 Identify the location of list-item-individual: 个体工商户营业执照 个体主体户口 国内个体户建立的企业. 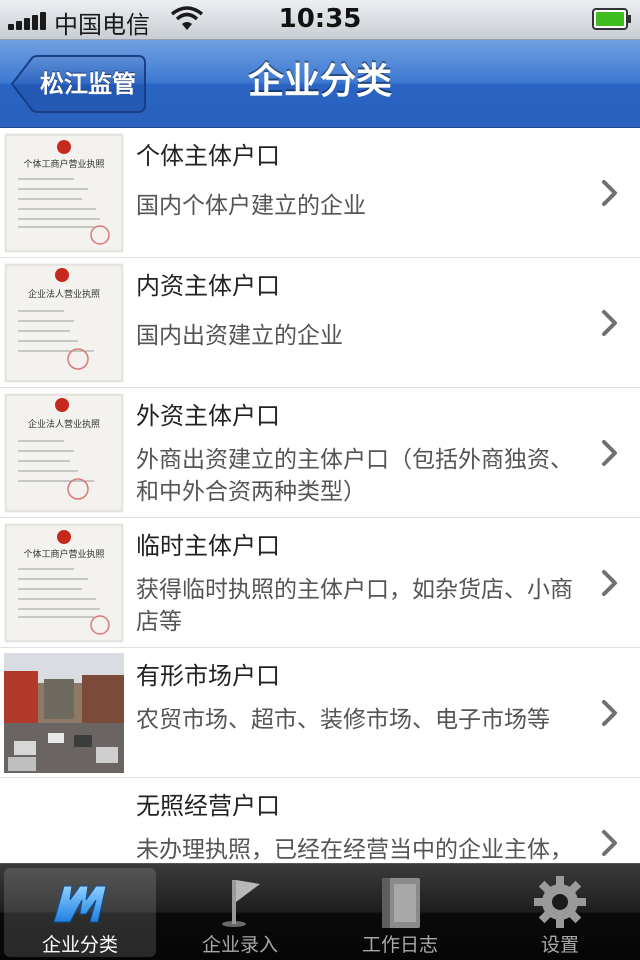
(320, 193).